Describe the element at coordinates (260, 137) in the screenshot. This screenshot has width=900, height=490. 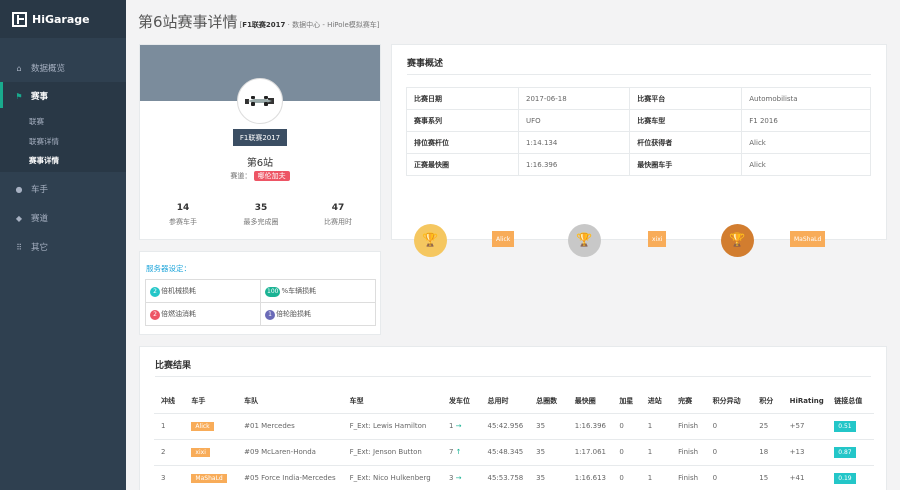
I see `league-tag: F1联赛2017` at that location.